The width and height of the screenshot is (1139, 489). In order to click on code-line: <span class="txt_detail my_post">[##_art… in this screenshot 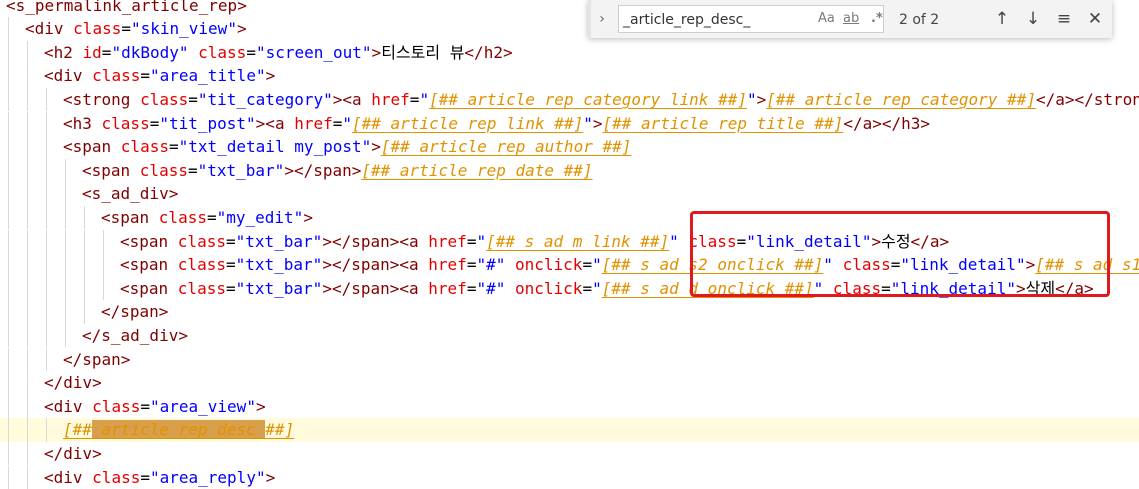, I will do `click(569, 147)`.